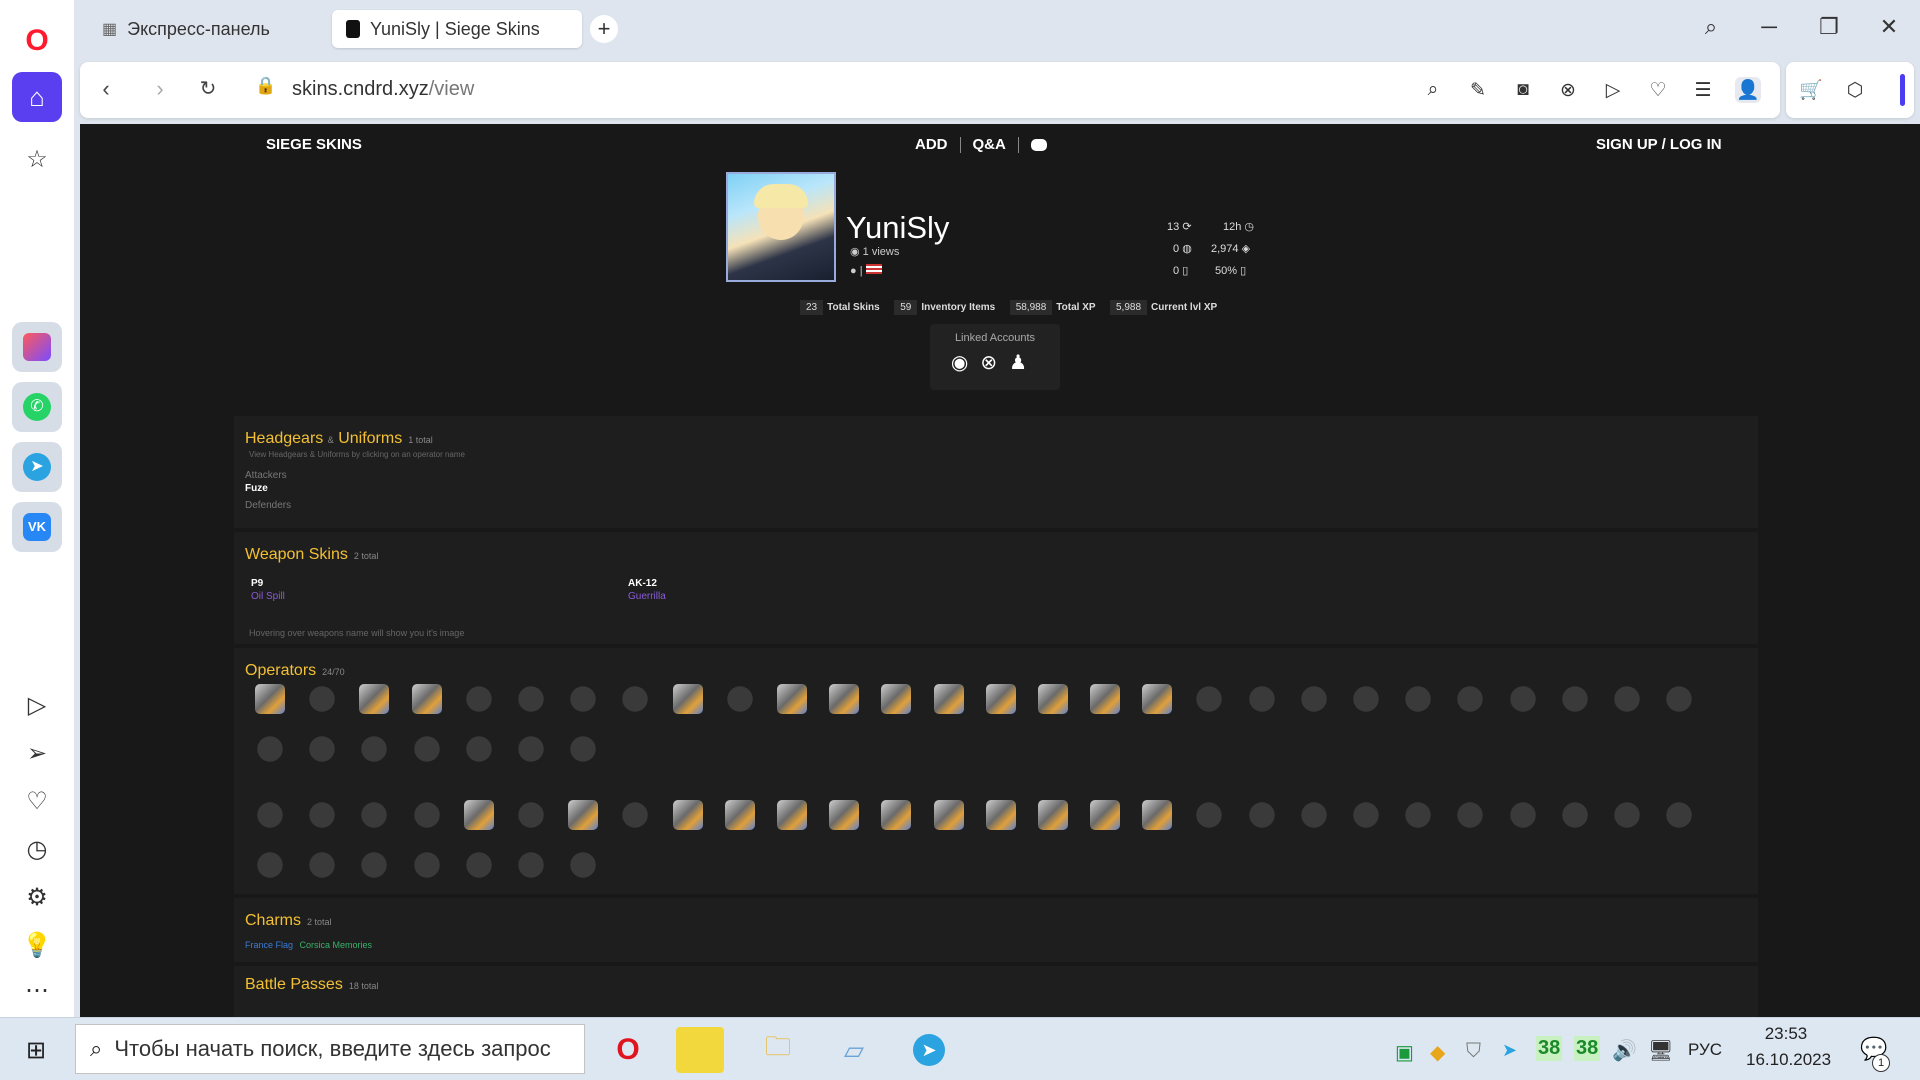 The height and width of the screenshot is (1080, 1920). What do you see at coordinates (1769, 27) in the screenshot?
I see `minimize-button: ─` at bounding box center [1769, 27].